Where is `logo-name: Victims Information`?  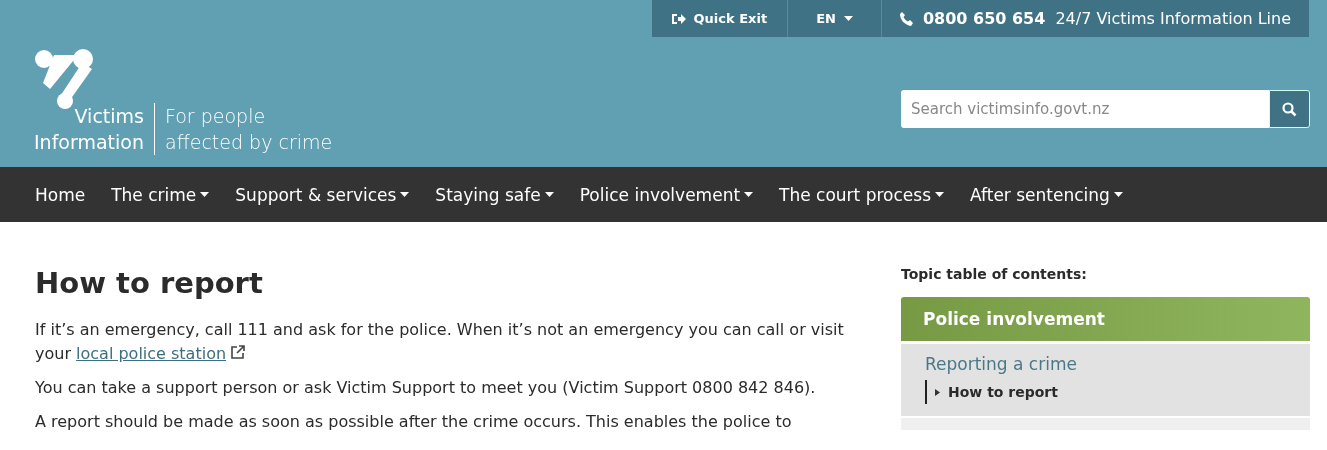
logo-name: Victims Information is located at coordinates (89, 129).